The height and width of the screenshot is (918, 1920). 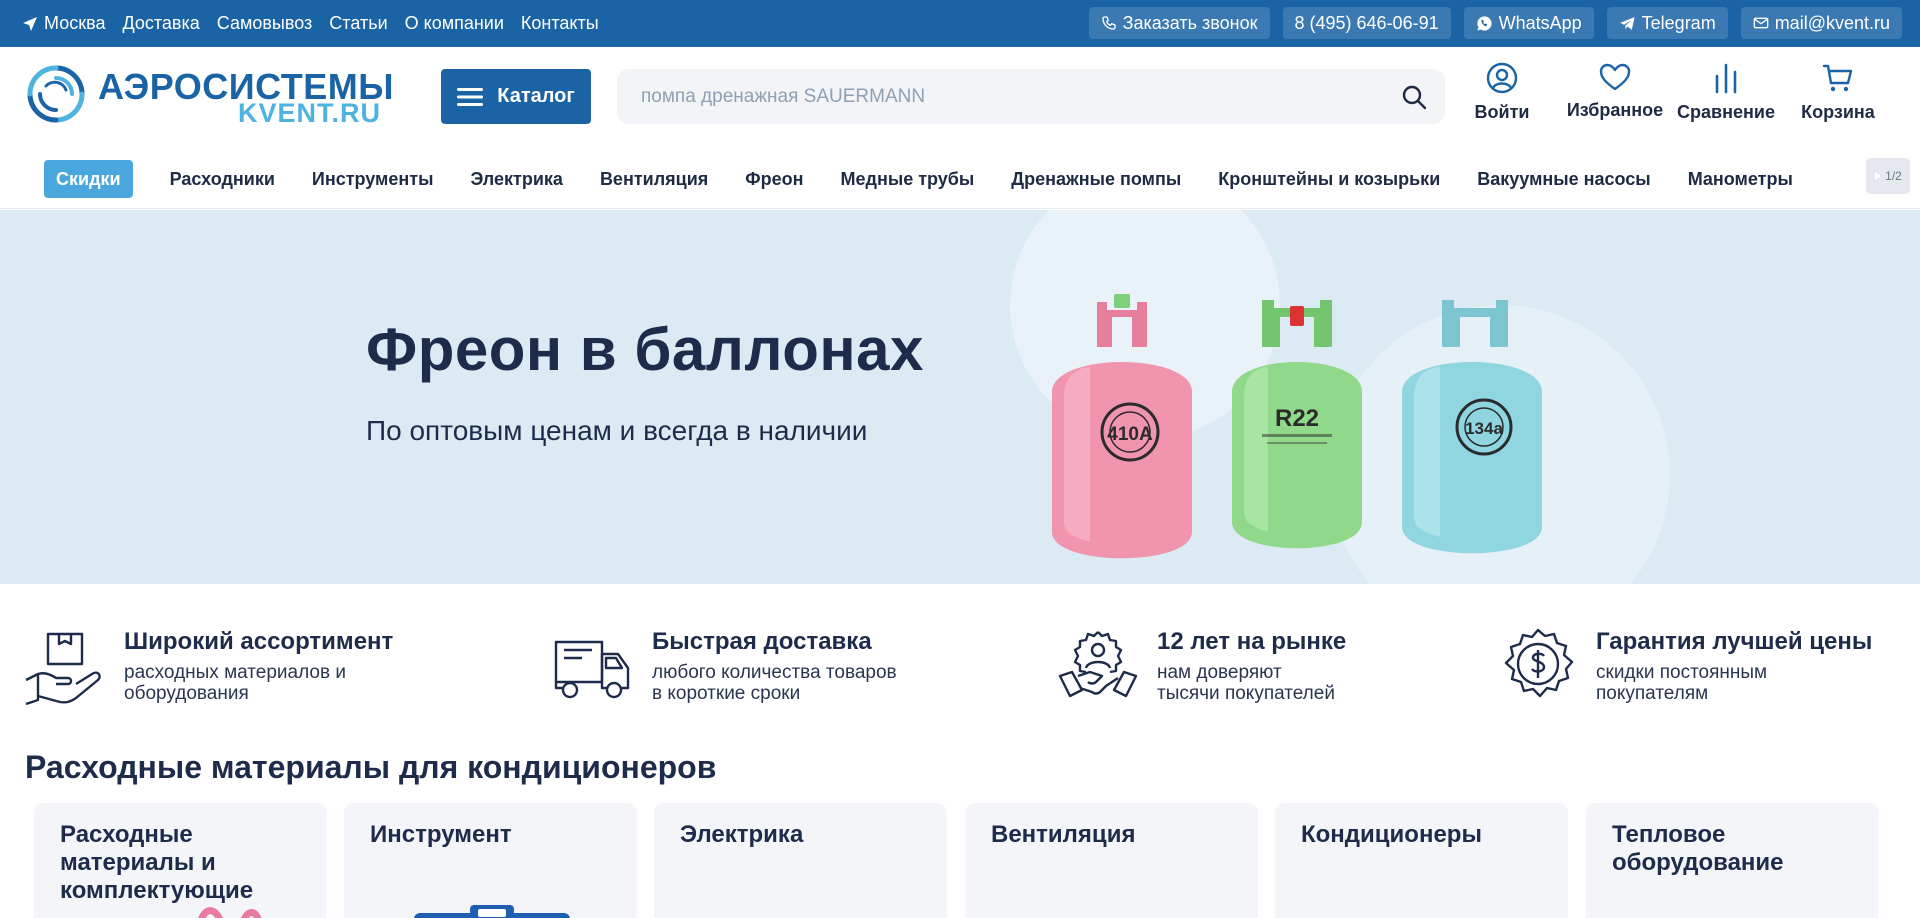 What do you see at coordinates (492, 911) in the screenshot?
I see `product-image-tool-case` at bounding box center [492, 911].